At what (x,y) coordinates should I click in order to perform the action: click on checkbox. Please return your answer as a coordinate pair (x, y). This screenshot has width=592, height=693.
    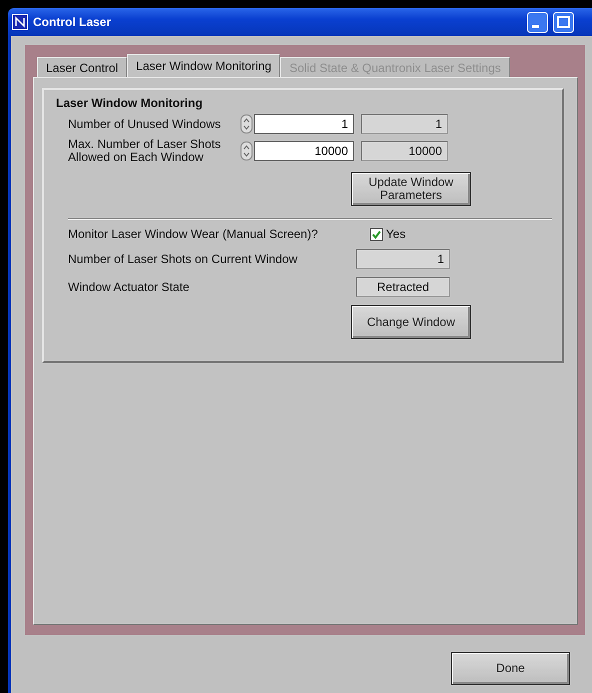
    Looking at the image, I should click on (376, 234).